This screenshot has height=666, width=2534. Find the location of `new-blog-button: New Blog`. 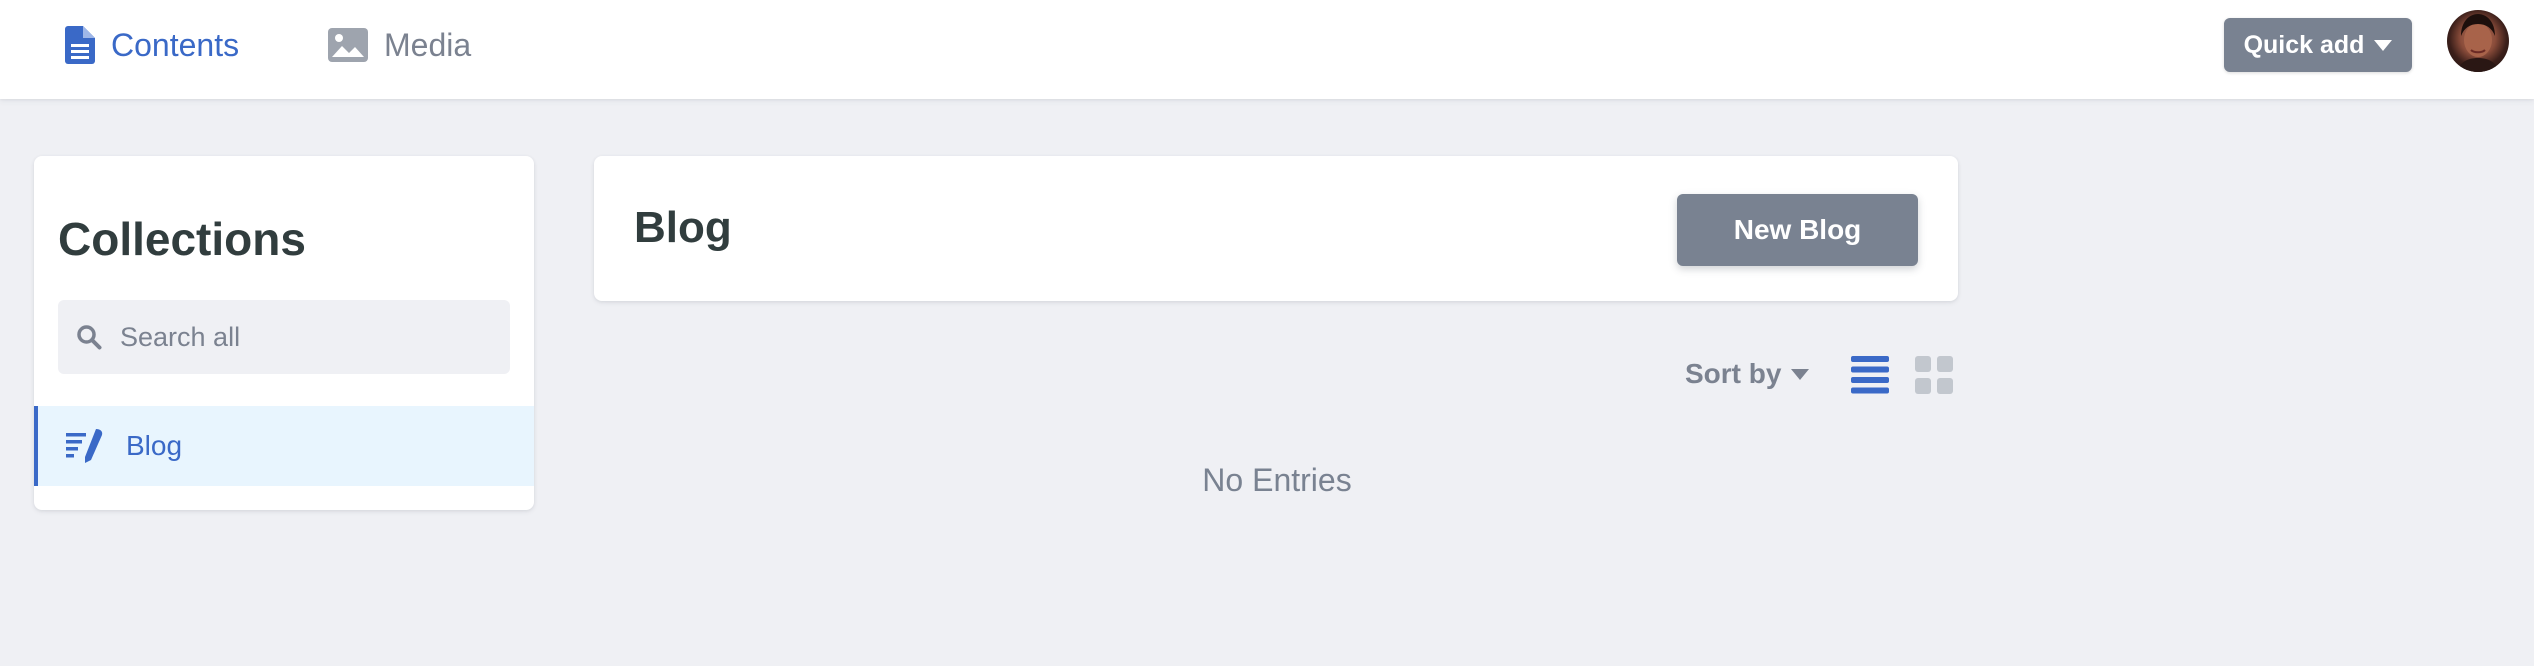

new-blog-button: New Blog is located at coordinates (1797, 230).